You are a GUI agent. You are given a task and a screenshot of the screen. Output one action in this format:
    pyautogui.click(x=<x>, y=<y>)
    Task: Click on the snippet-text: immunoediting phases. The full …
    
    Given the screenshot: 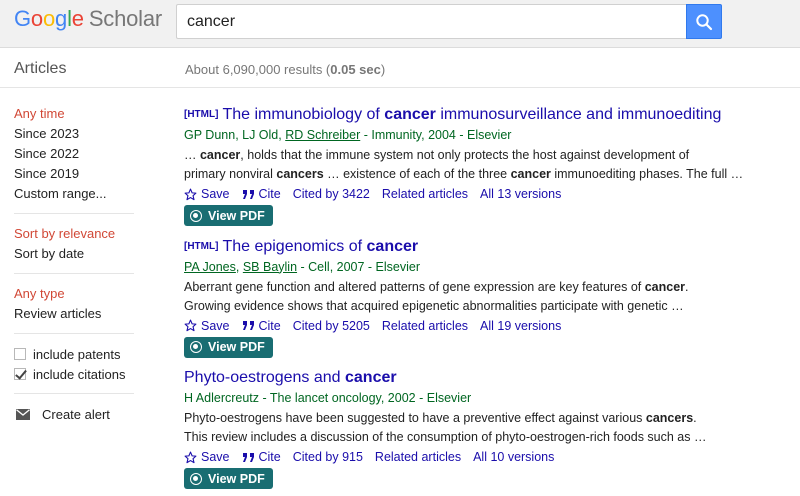 What is the action you would take?
    pyautogui.click(x=647, y=174)
    